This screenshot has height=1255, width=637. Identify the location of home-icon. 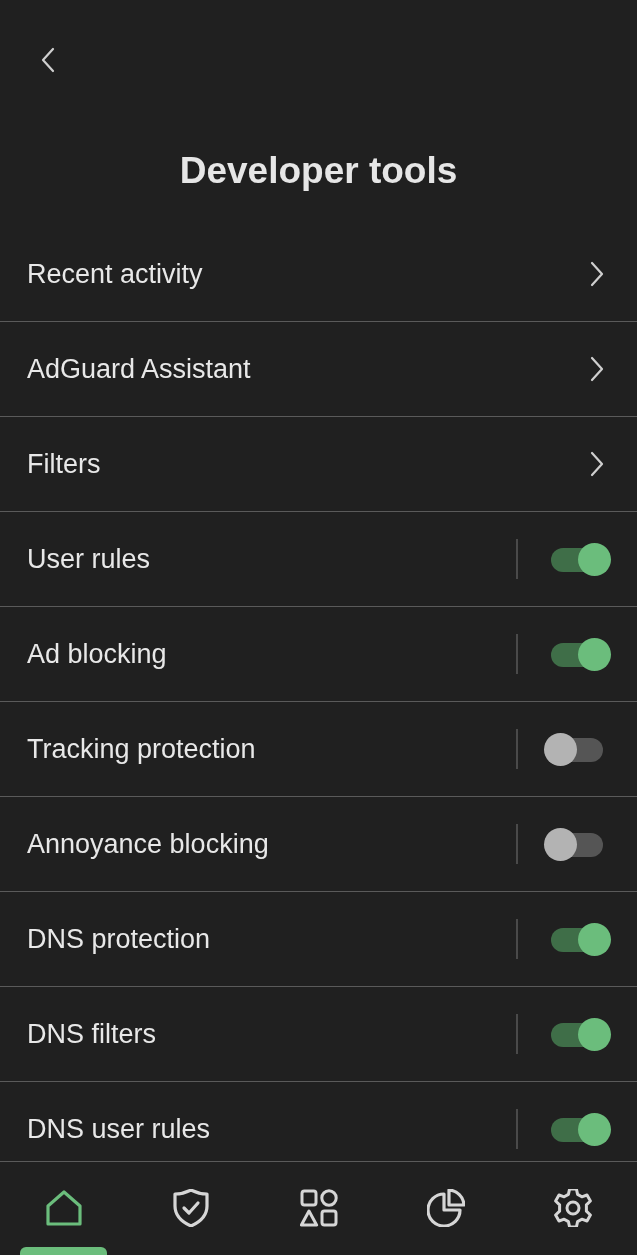
(63, 1208).